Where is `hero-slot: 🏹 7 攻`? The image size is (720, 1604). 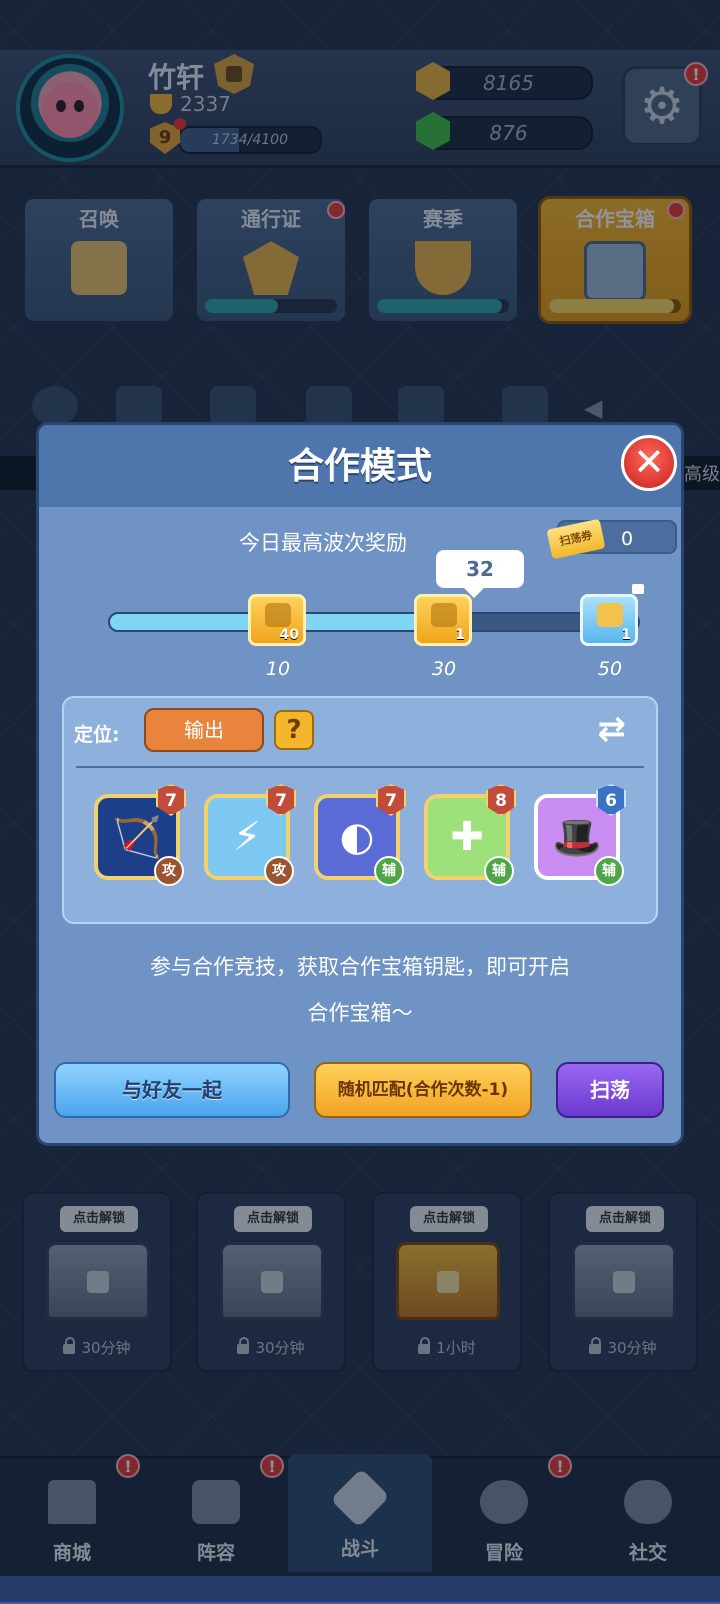 hero-slot: 🏹 7 攻 is located at coordinates (140, 835).